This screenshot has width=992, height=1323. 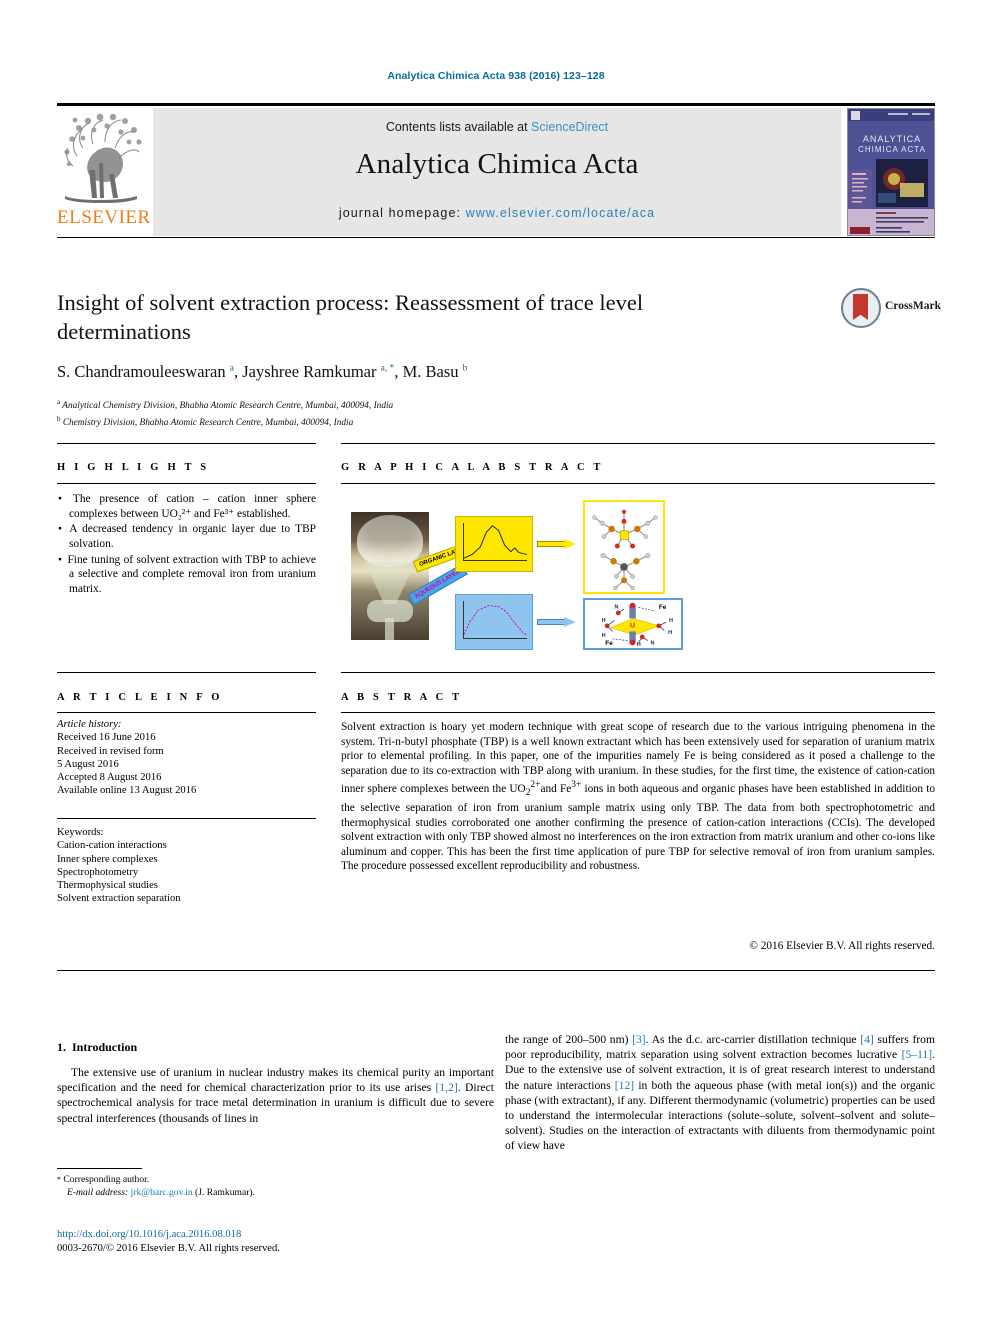 I want to click on intro-number: 1., so click(x=61, y=1047).